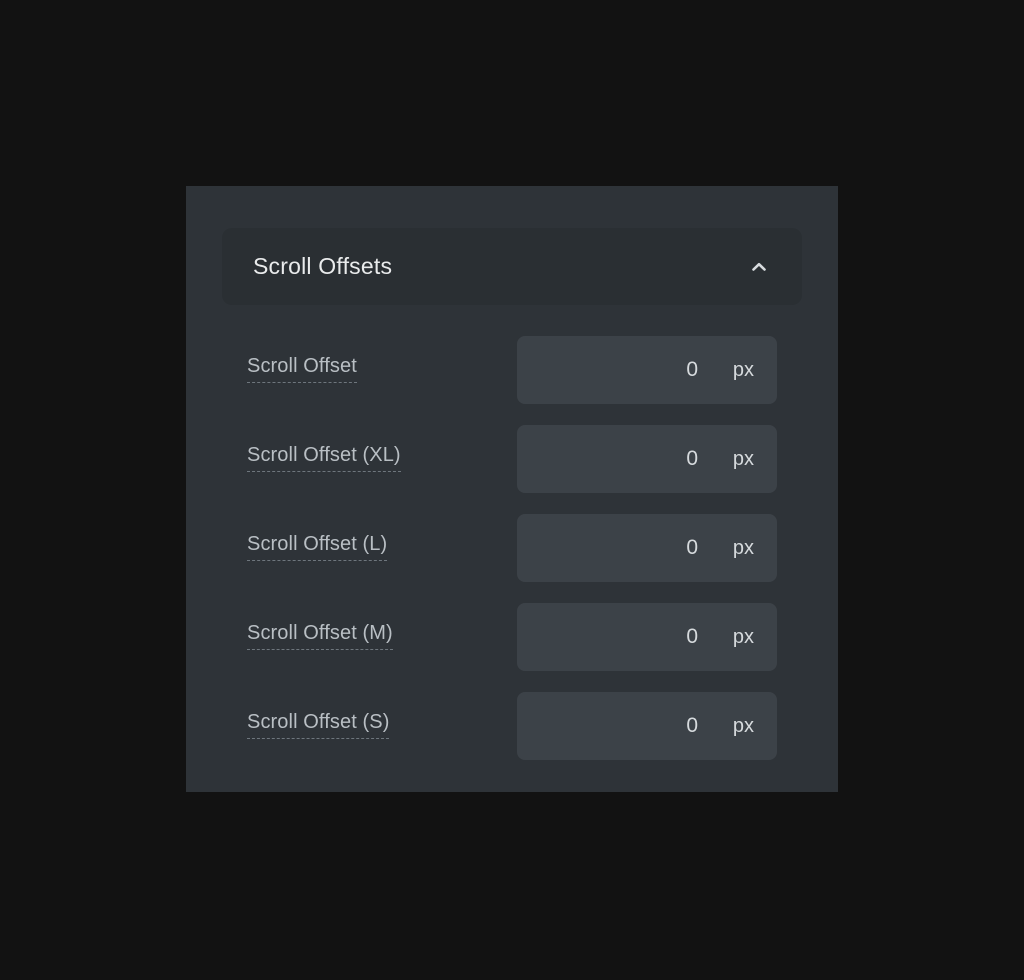  Describe the element at coordinates (743, 458) in the screenshot. I see `scroll-offset-xl-unit: px` at that location.